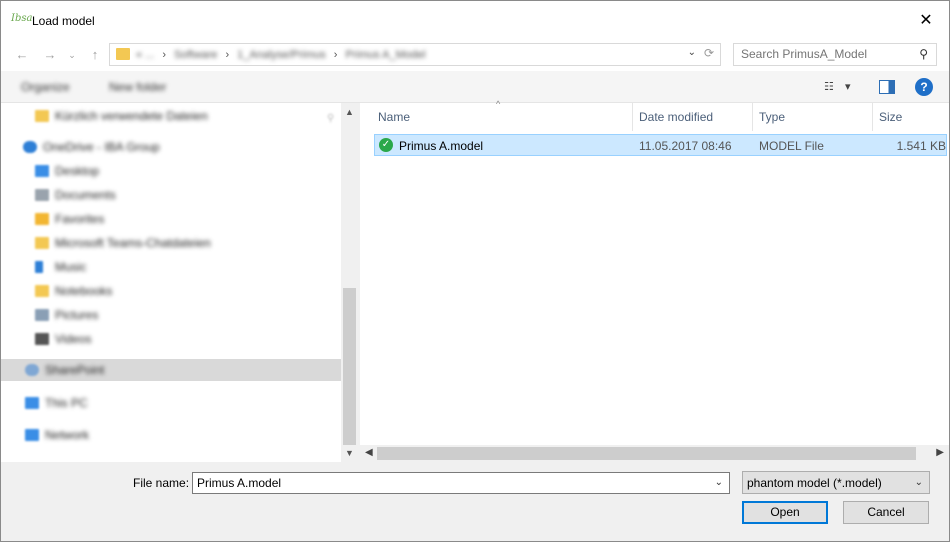 The image size is (950, 542). What do you see at coordinates (349, 282) in the screenshot?
I see `navigation-pane-scrollbar: ▲ ▼` at bounding box center [349, 282].